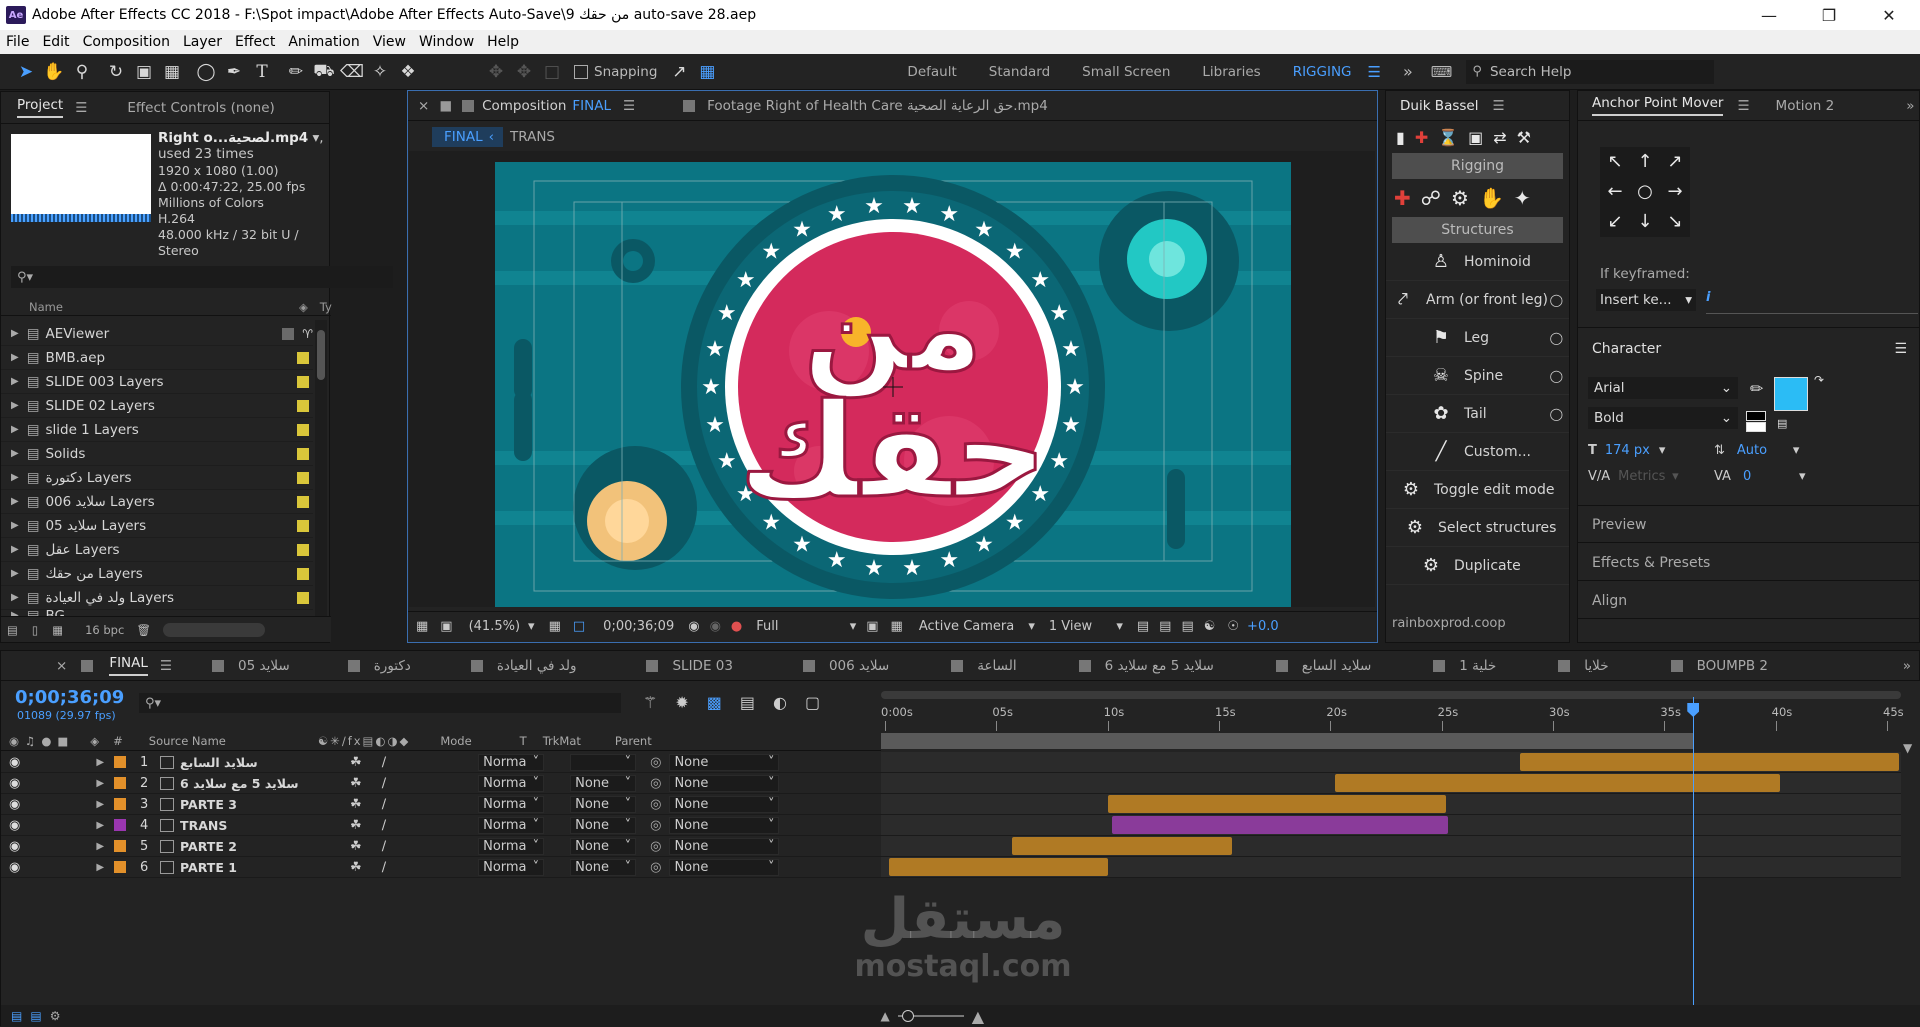 The height and width of the screenshot is (1027, 1920). Describe the element at coordinates (884, 1016) in the screenshot. I see `zoom-out-icon: ▲` at that location.